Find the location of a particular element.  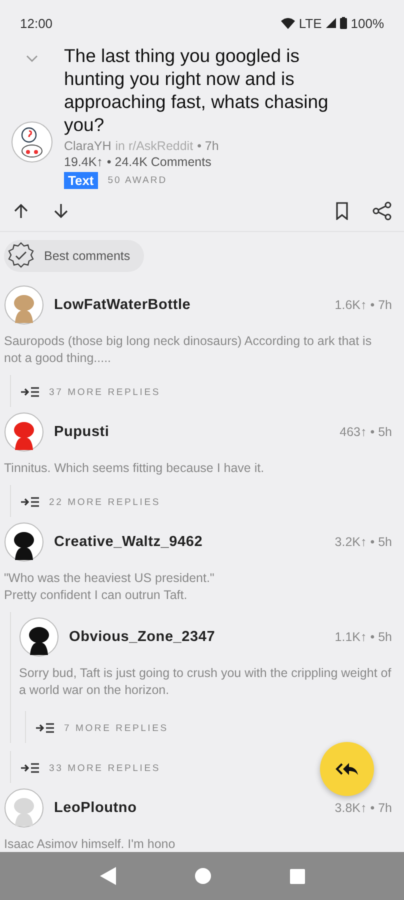

score-and-age: 1.1K↑ • 5h is located at coordinates (363, 637).